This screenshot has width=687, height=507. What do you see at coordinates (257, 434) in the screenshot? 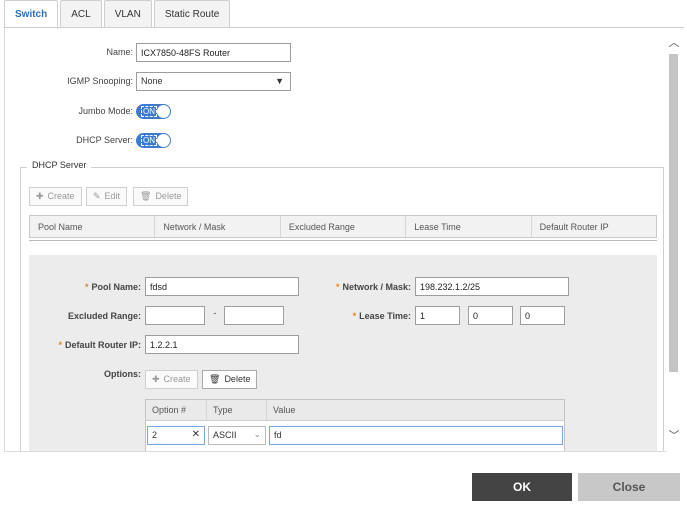
I see `chevron-down-icon: ⌄` at bounding box center [257, 434].